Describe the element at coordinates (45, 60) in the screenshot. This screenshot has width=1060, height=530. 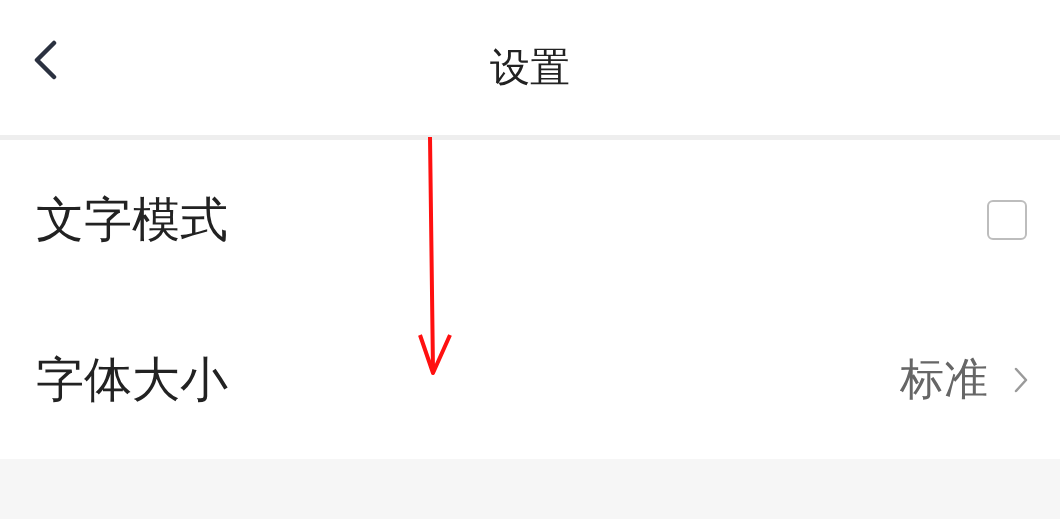
I see `back-icon` at that location.